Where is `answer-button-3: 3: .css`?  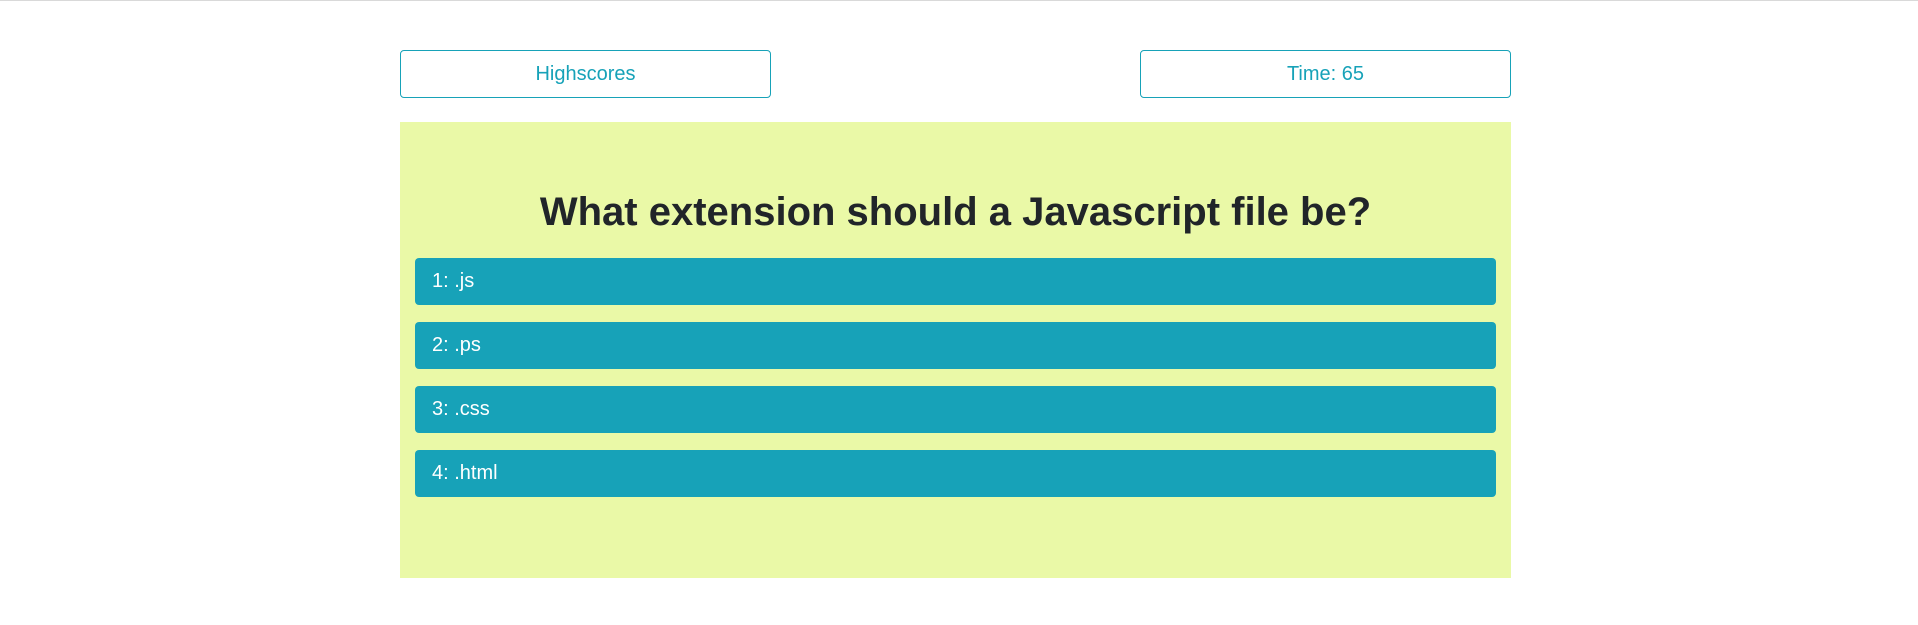
answer-button-3: 3: .css is located at coordinates (955, 409).